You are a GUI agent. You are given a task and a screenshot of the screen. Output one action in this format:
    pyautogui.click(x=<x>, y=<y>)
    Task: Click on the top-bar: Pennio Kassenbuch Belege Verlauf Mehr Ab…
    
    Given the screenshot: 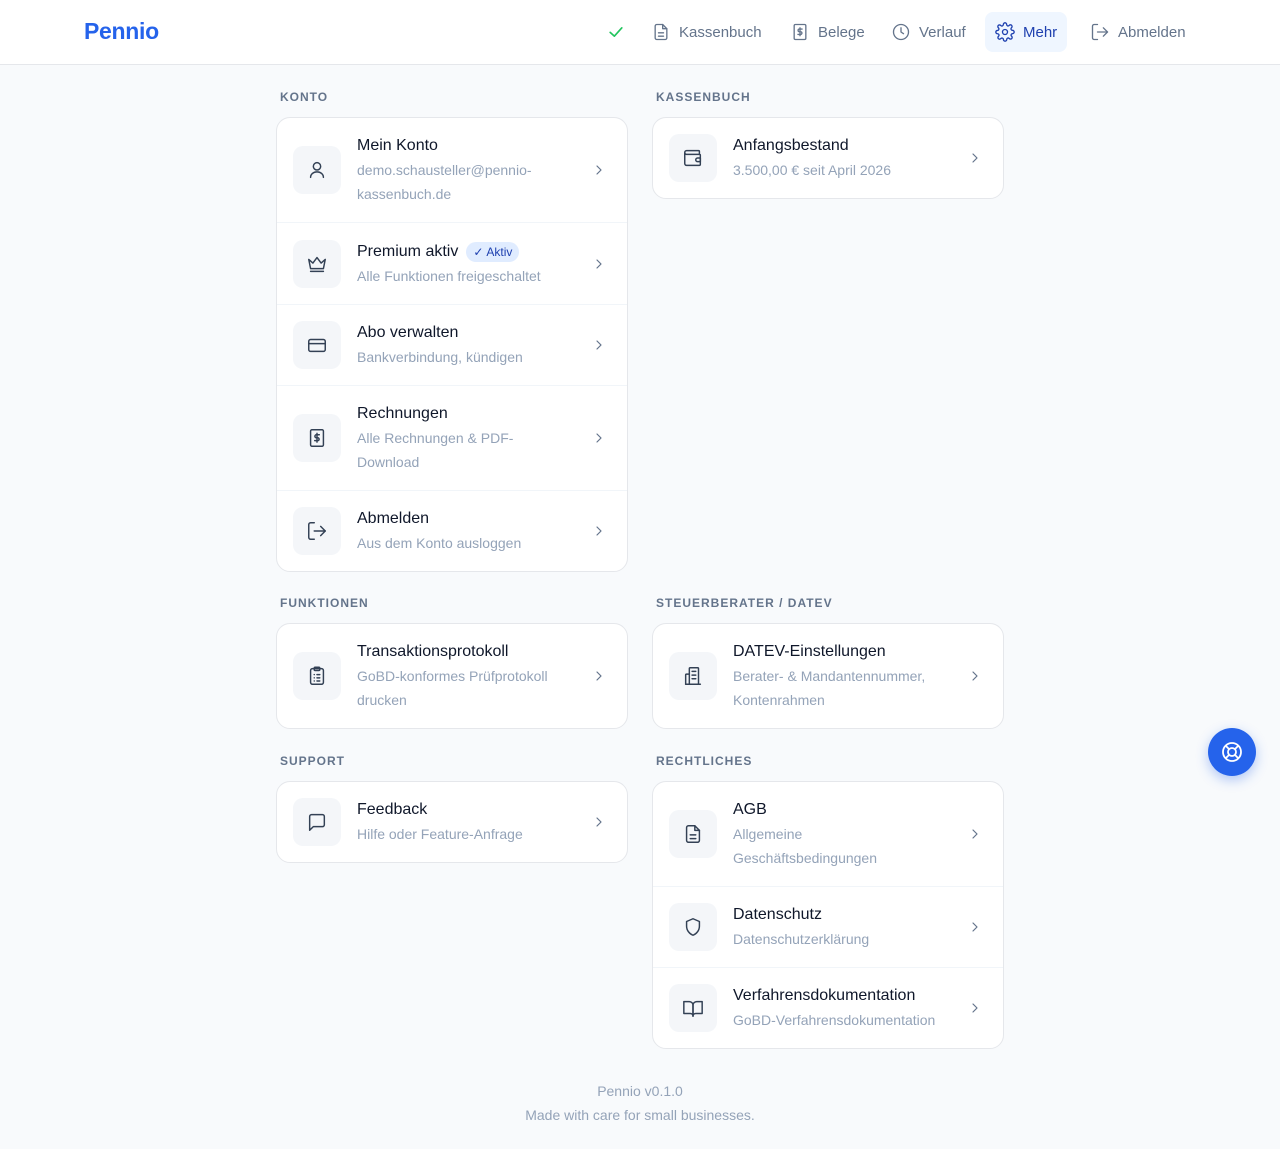 What is the action you would take?
    pyautogui.click(x=640, y=32)
    